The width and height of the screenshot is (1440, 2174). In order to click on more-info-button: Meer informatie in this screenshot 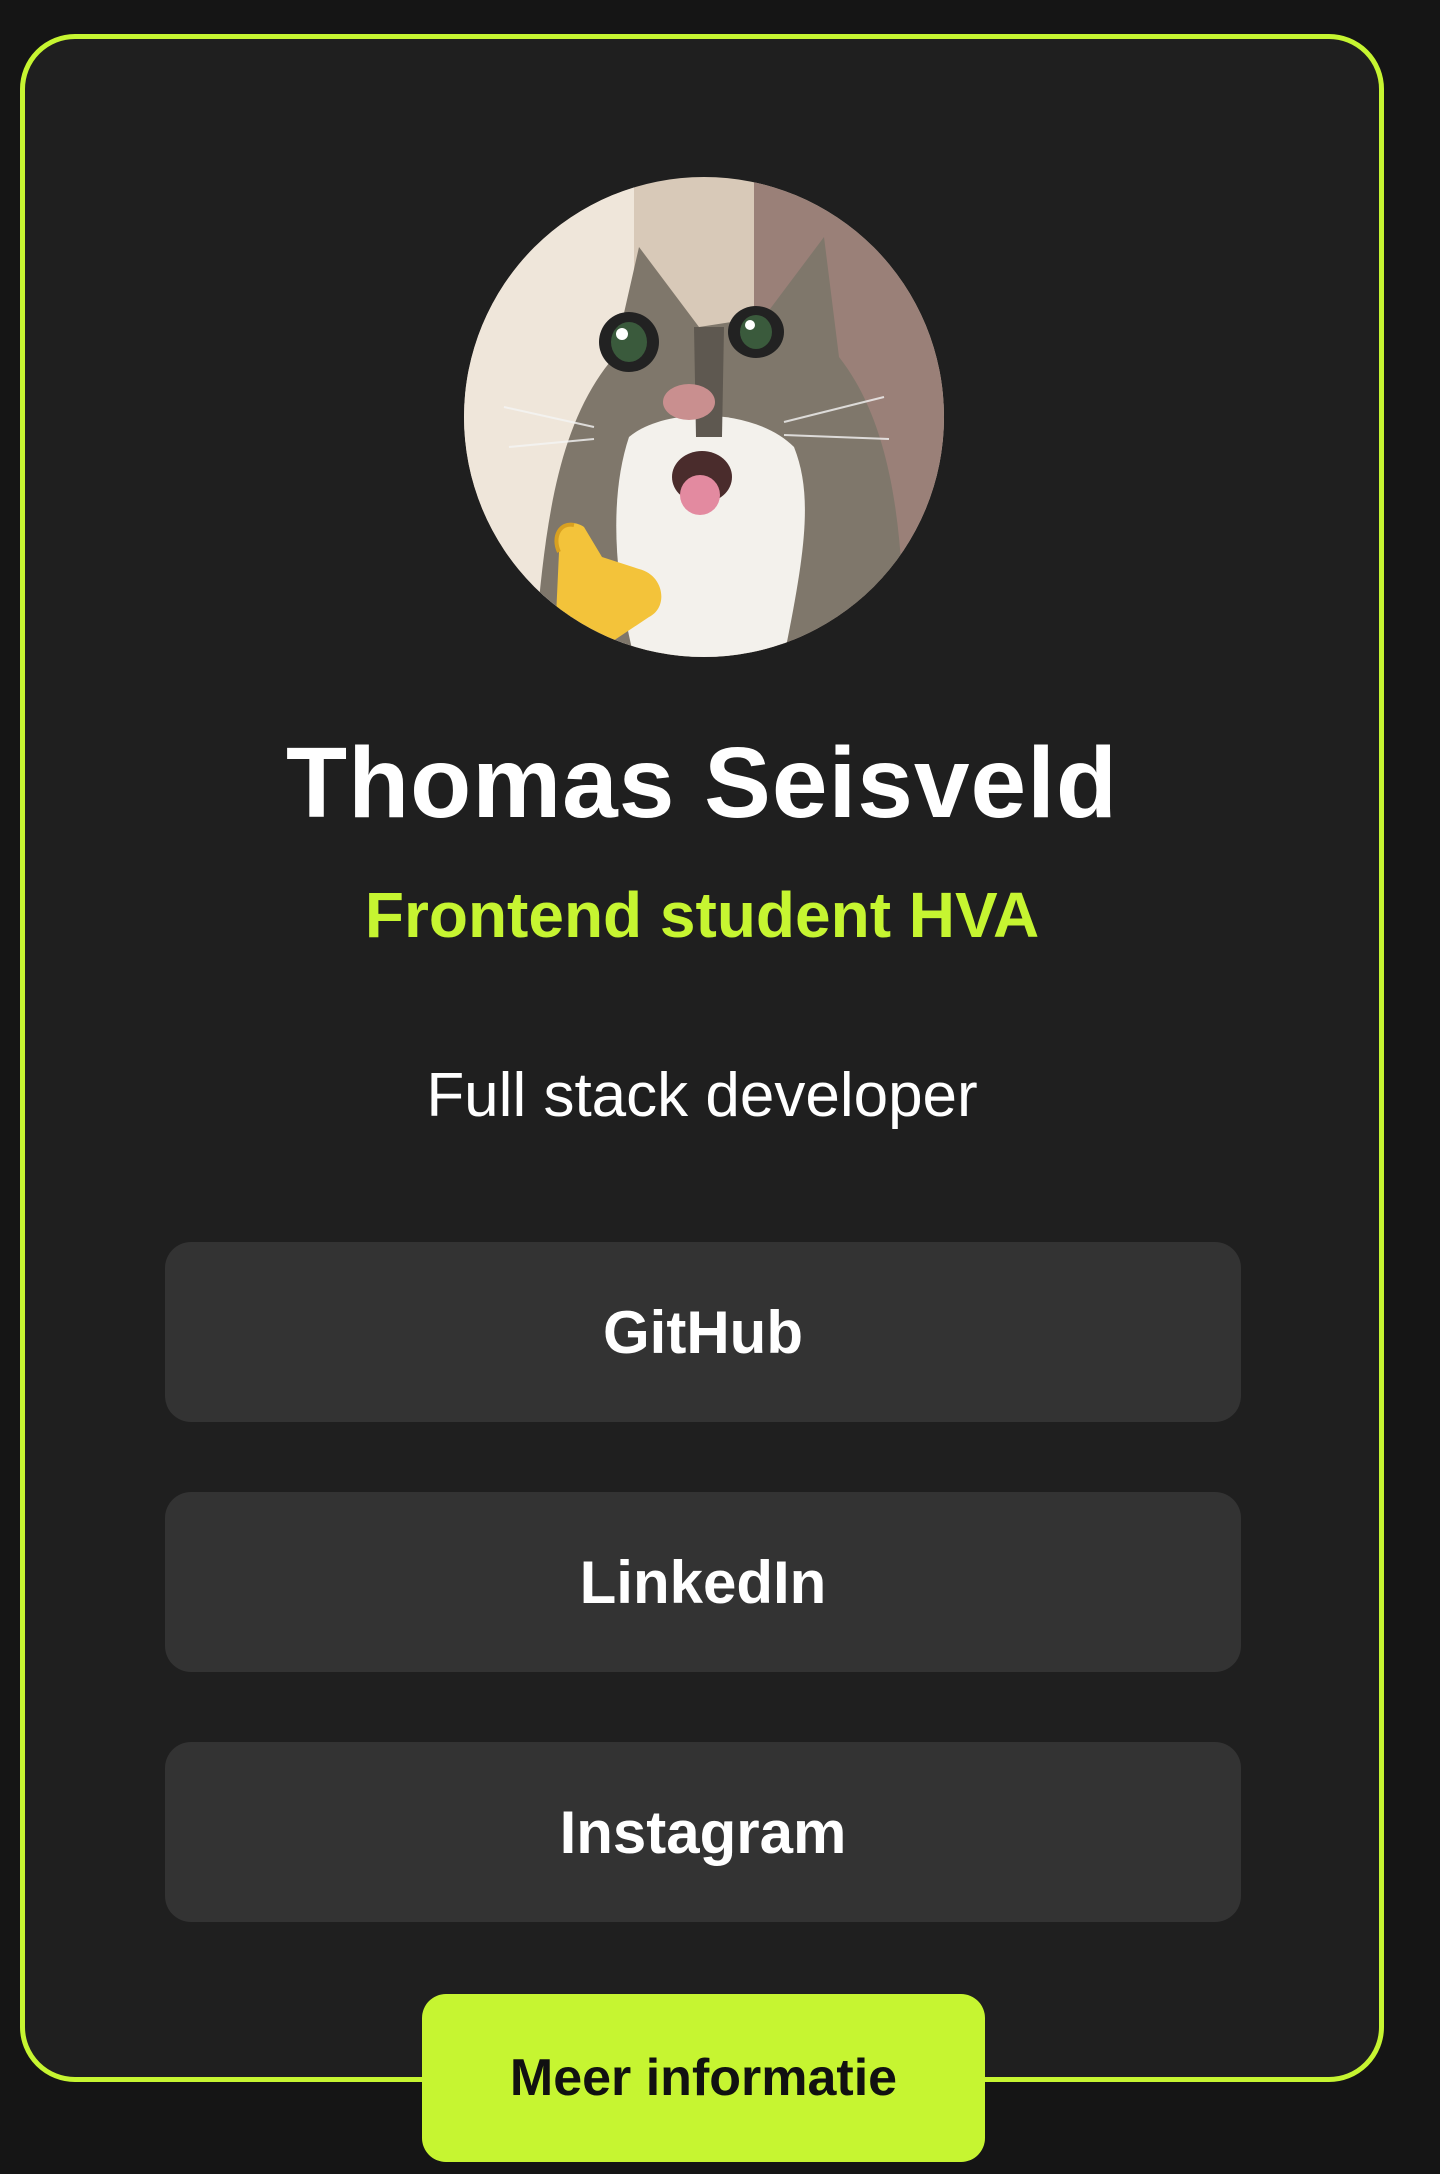, I will do `click(703, 2078)`.